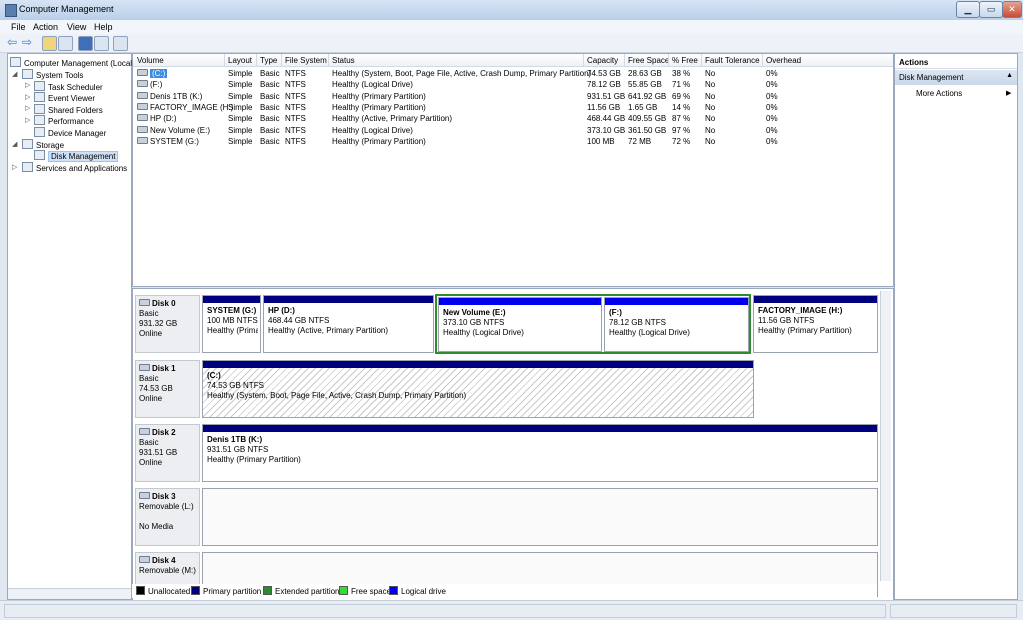  Describe the element at coordinates (301, 591) in the screenshot. I see `legend-extended: Extended partition` at that location.